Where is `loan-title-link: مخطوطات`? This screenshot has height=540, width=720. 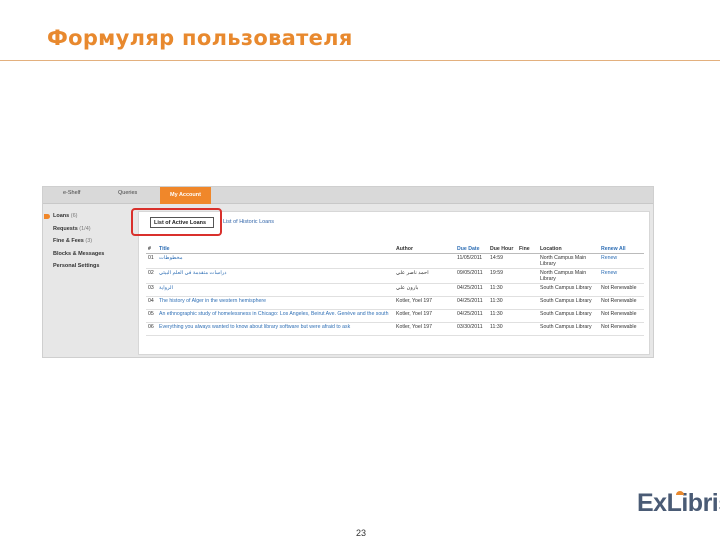
loan-title-link: مخطوطات is located at coordinates (275, 261).